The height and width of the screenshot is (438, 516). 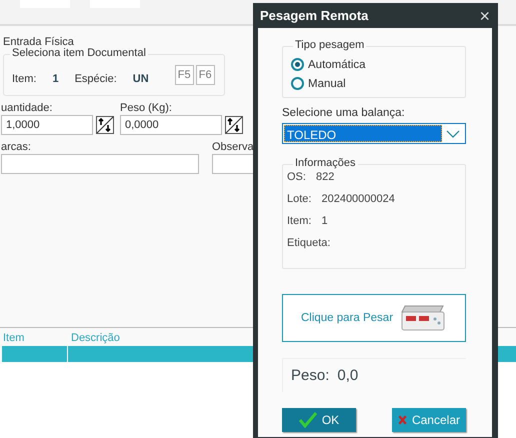 I want to click on field-value: 1, so click(x=55, y=79).